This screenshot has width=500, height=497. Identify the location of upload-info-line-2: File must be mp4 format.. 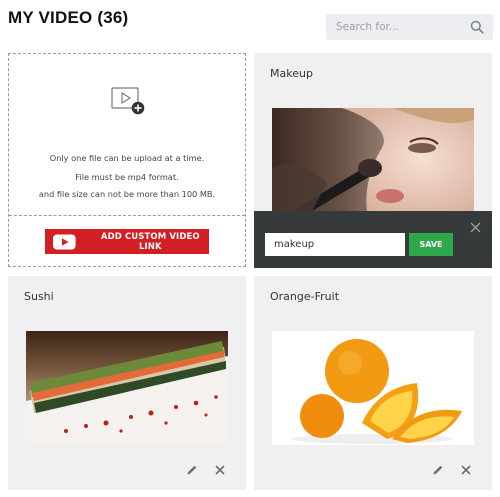
(127, 177).